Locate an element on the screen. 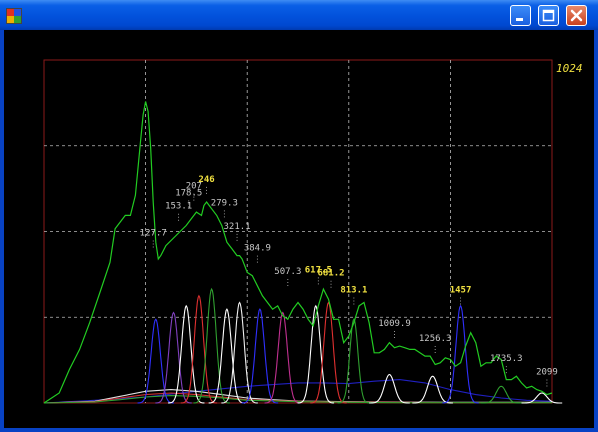 This screenshot has height=432, width=598. broad-curves is located at coordinates (298, 391).